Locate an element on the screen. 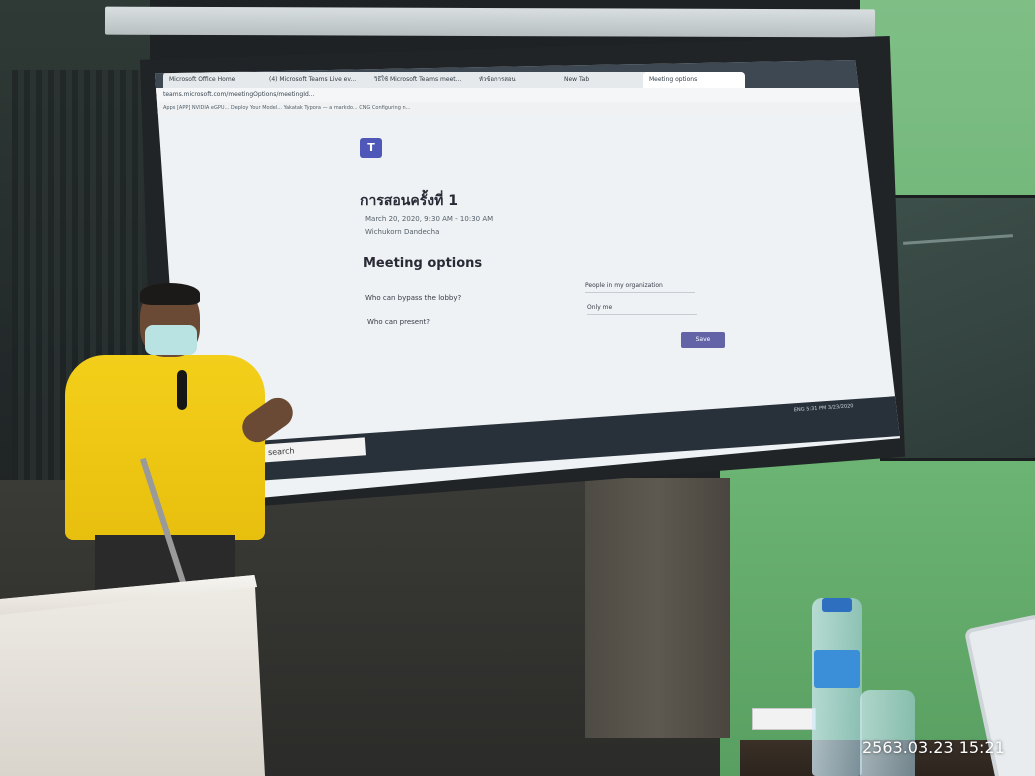 This screenshot has width=1035, height=776. photo-timestamp: 2563.03.23 15:21 is located at coordinates (933, 747).